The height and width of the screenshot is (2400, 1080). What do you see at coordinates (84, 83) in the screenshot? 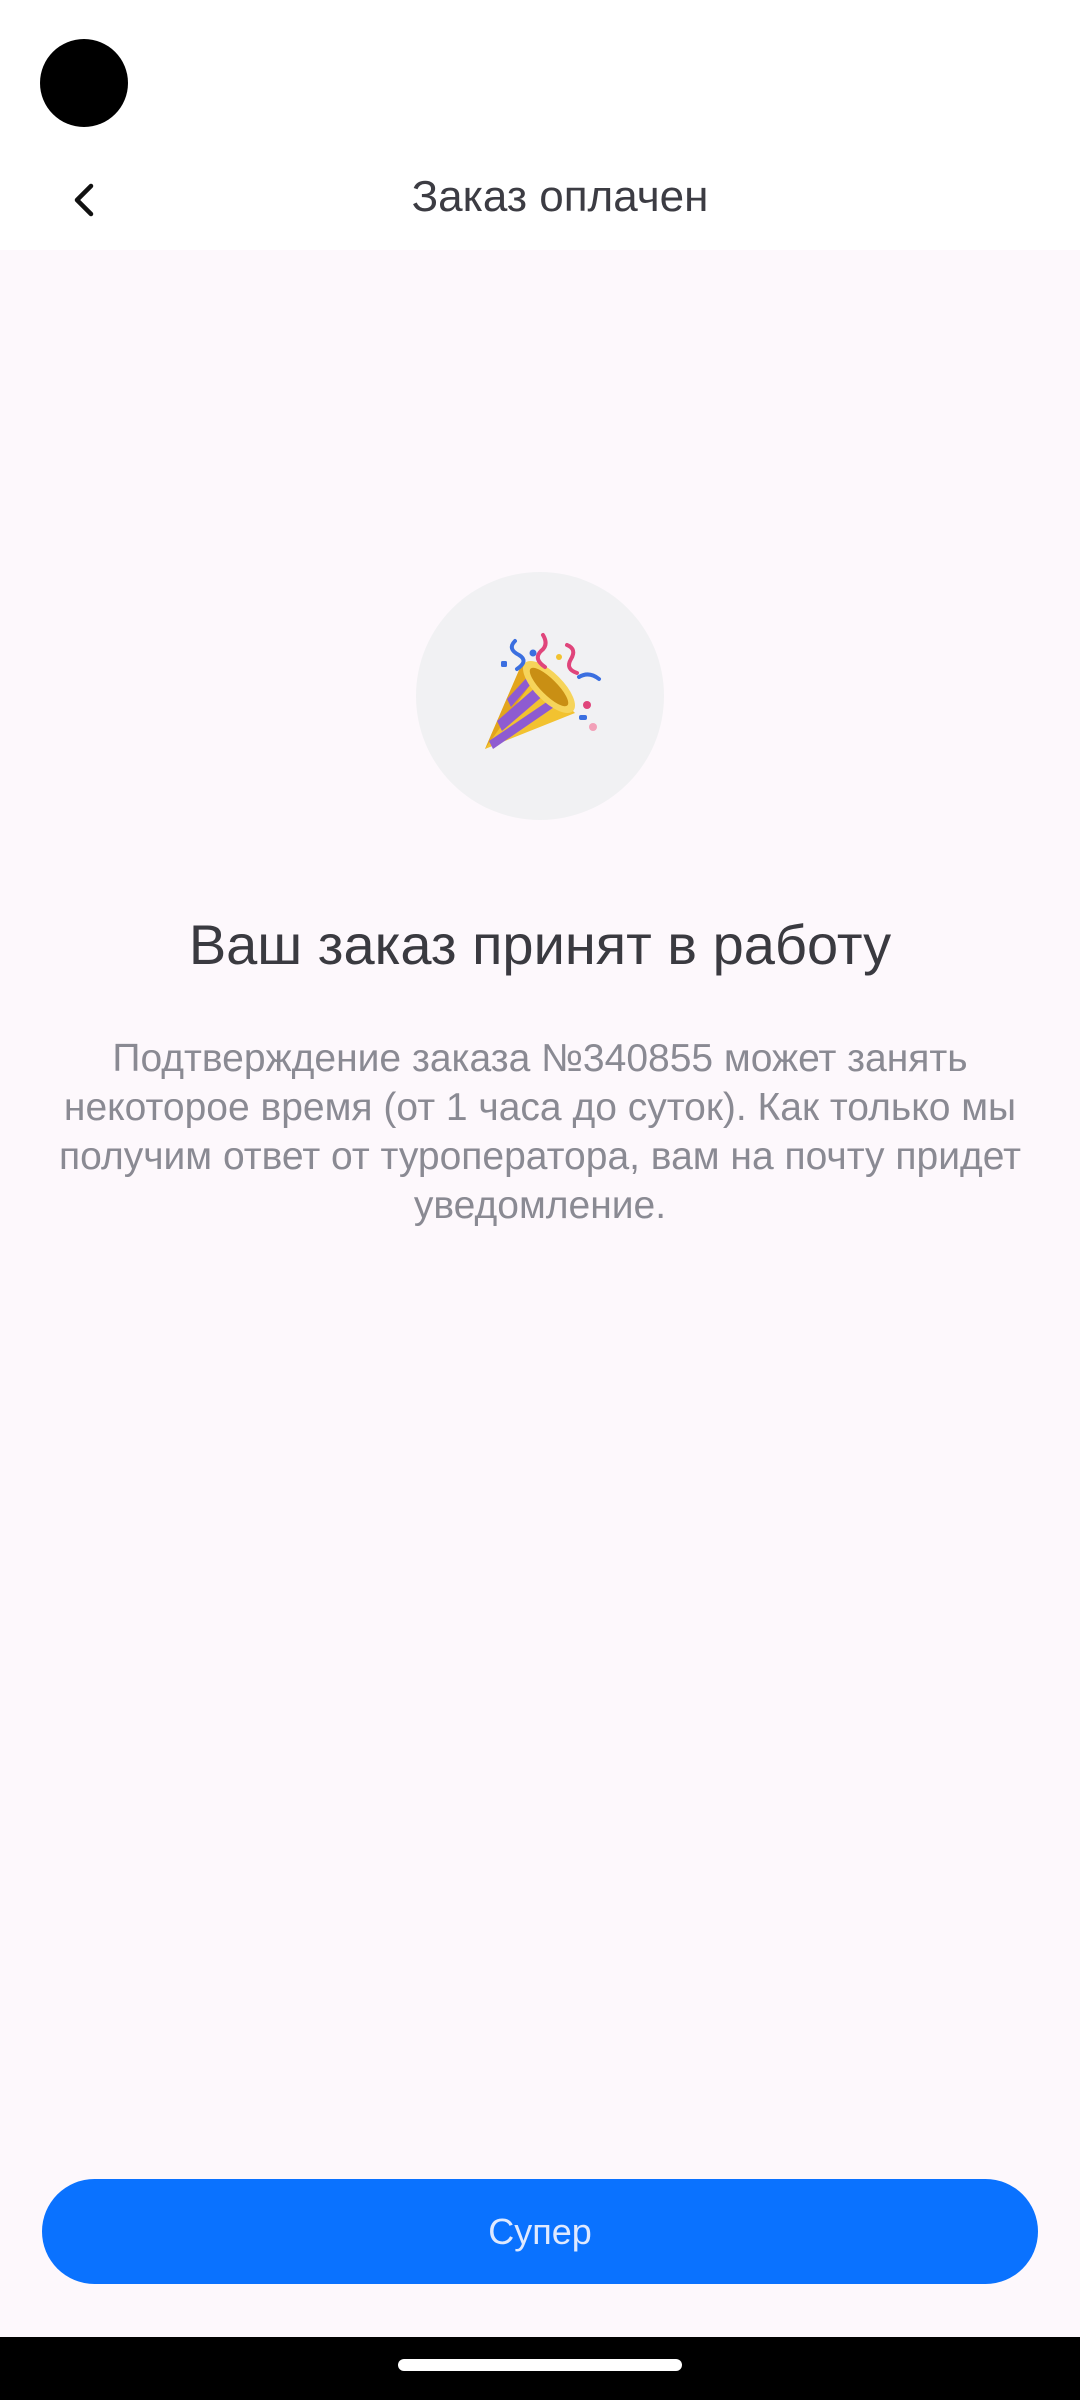
I see `camera-cutout` at bounding box center [84, 83].